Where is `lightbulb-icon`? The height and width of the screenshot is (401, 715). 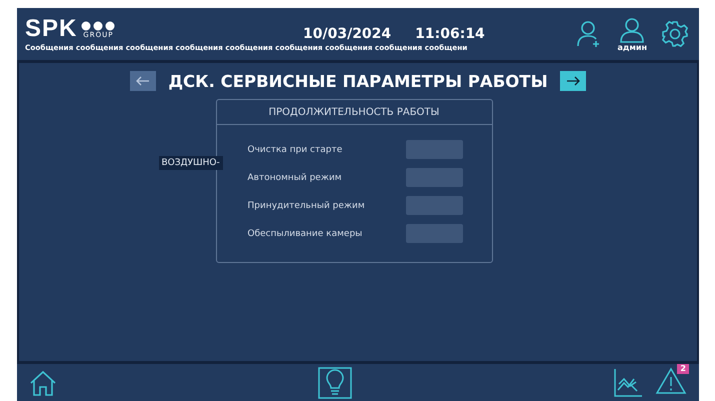 lightbulb-icon is located at coordinates (335, 382).